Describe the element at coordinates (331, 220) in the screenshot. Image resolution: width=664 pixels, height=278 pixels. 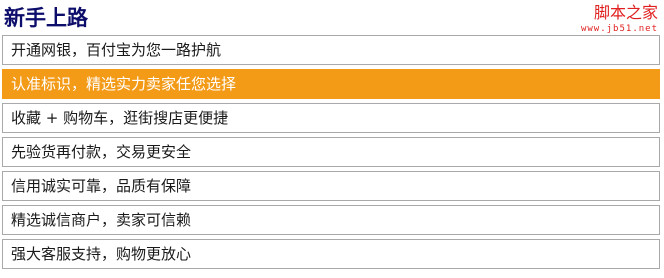
I see `list-item: 精选诚信商户，卖家可信赖` at that location.